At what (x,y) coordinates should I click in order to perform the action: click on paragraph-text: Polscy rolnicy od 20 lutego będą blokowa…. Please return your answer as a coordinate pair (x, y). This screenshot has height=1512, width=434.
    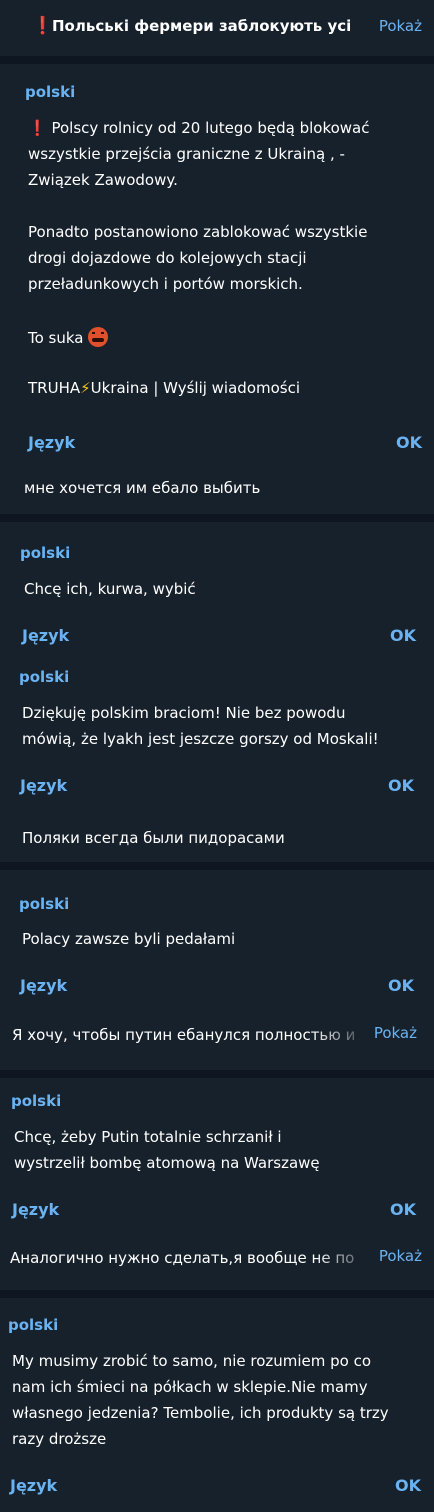
    Looking at the image, I should click on (199, 154).